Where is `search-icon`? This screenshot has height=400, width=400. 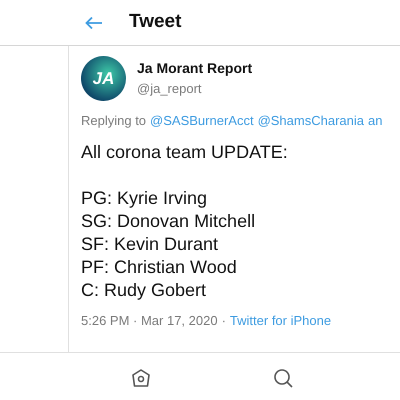
search-icon is located at coordinates (283, 378).